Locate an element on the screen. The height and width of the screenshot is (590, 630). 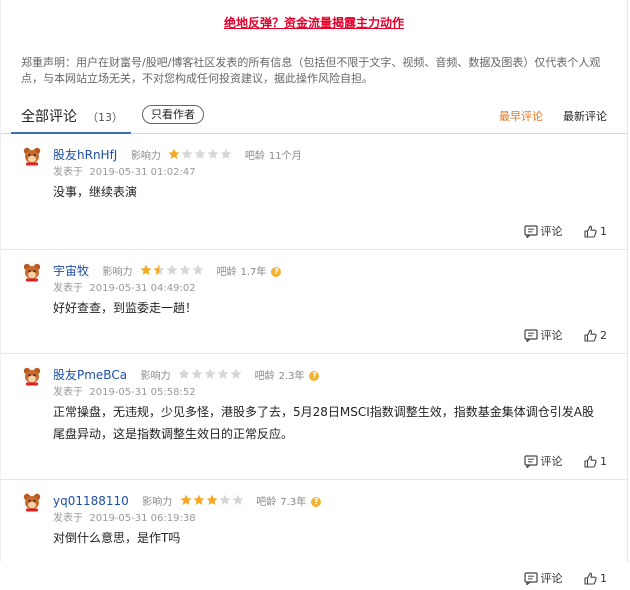
only-author-button: 只看作者 is located at coordinates (173, 114).